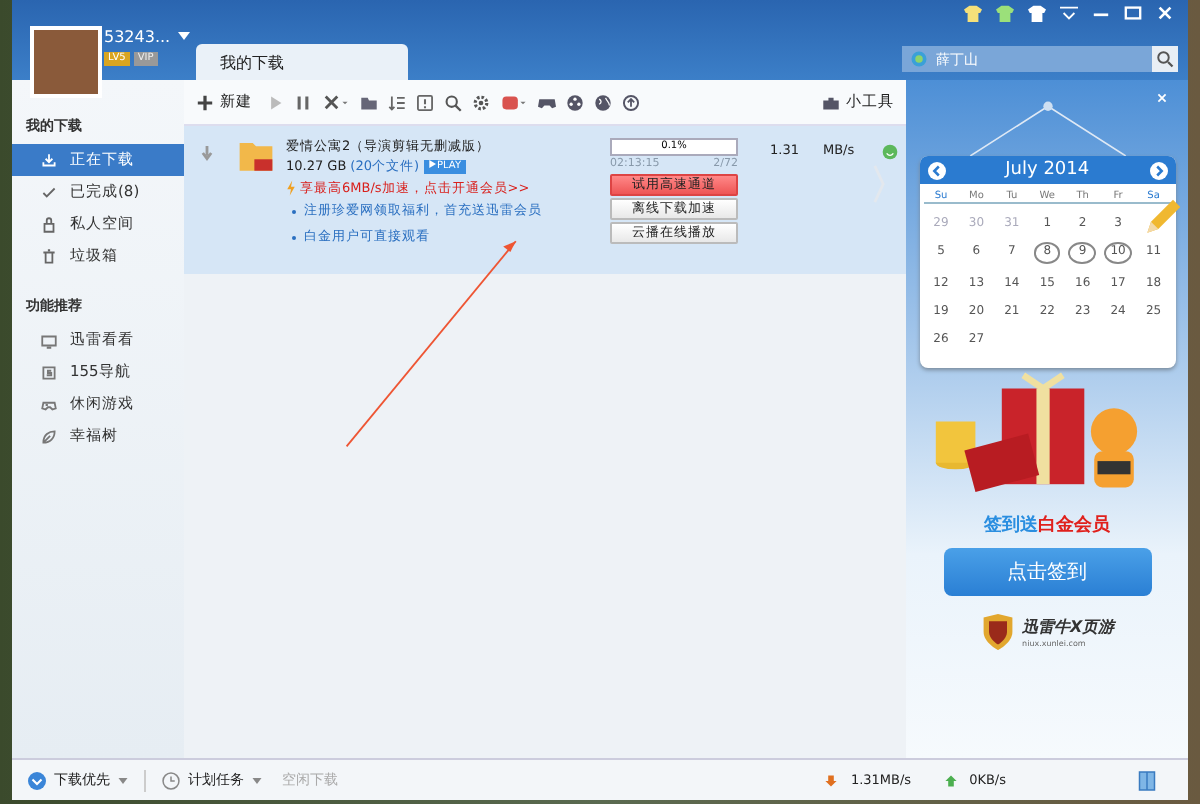 This screenshot has height=804, width=1200. Describe the element at coordinates (49, 340) in the screenshot. I see `tv-icon` at that location.